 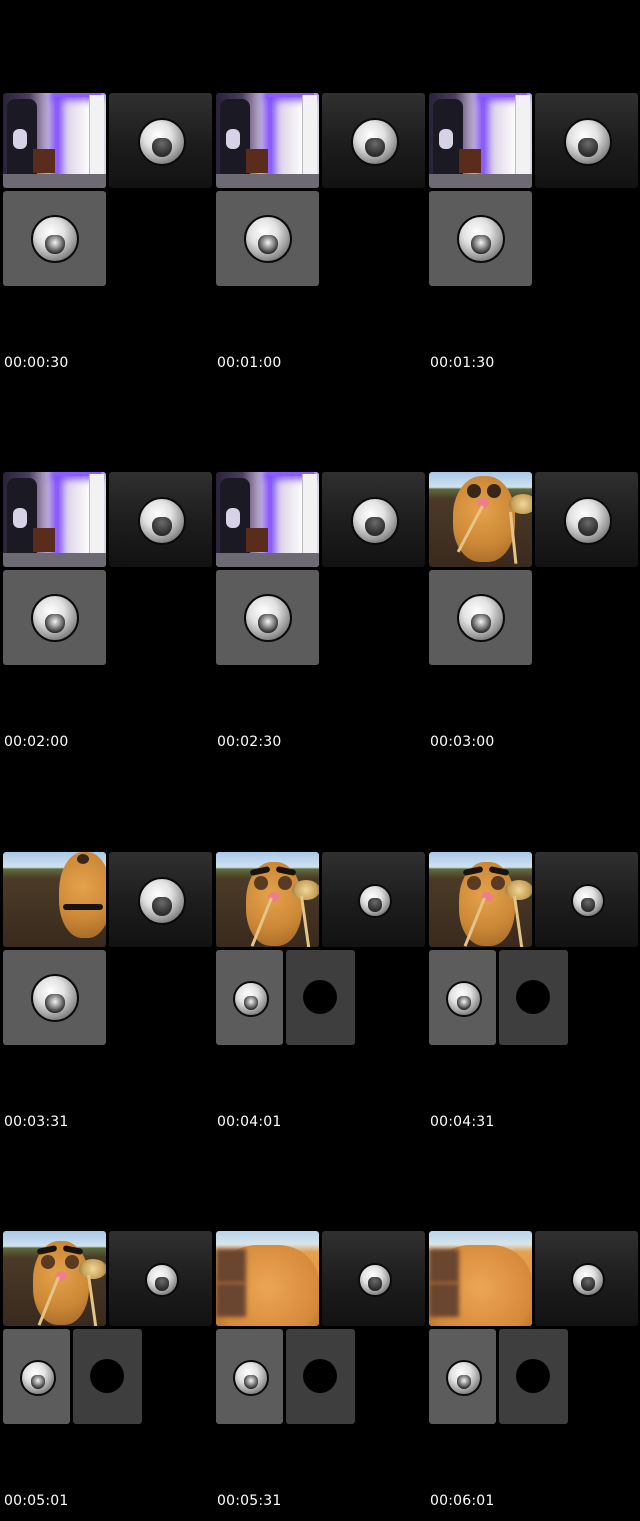 I want to click on thumbnail-cell: 00:00:30, so click(x=110, y=238).